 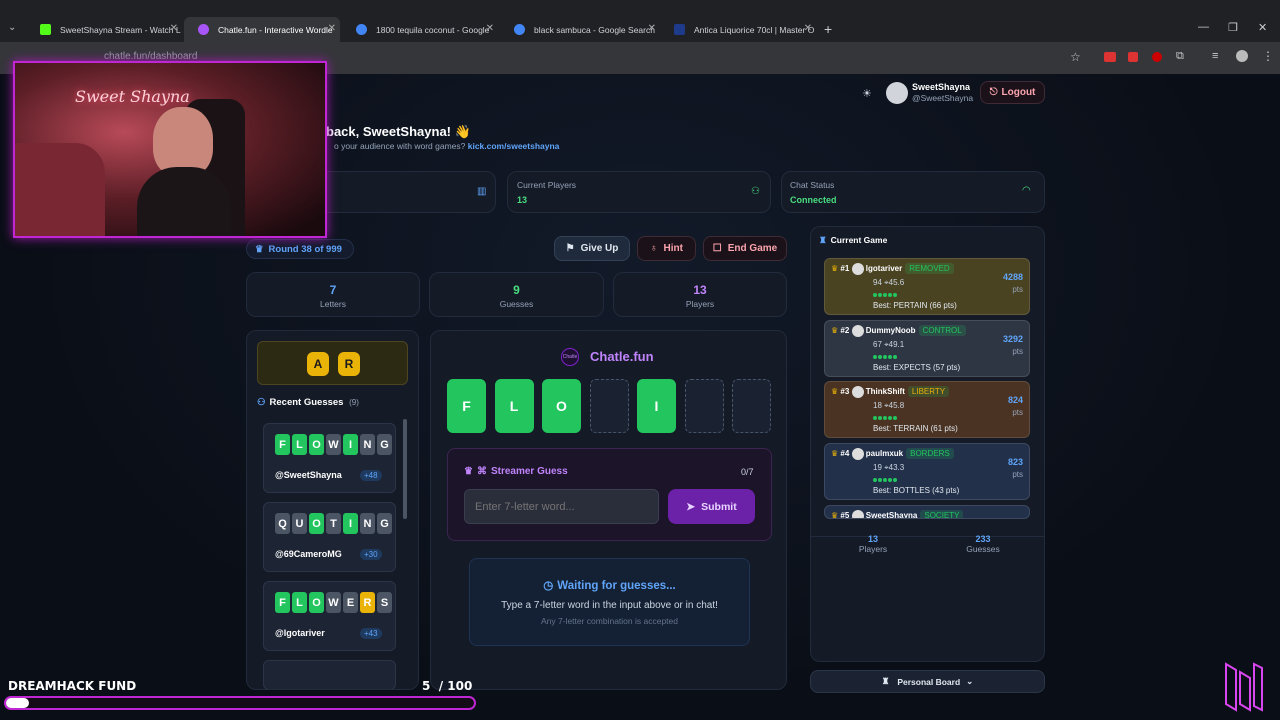 What do you see at coordinates (867, 93) in the screenshot?
I see `theme-toggle-sun-icon: ☀` at bounding box center [867, 93].